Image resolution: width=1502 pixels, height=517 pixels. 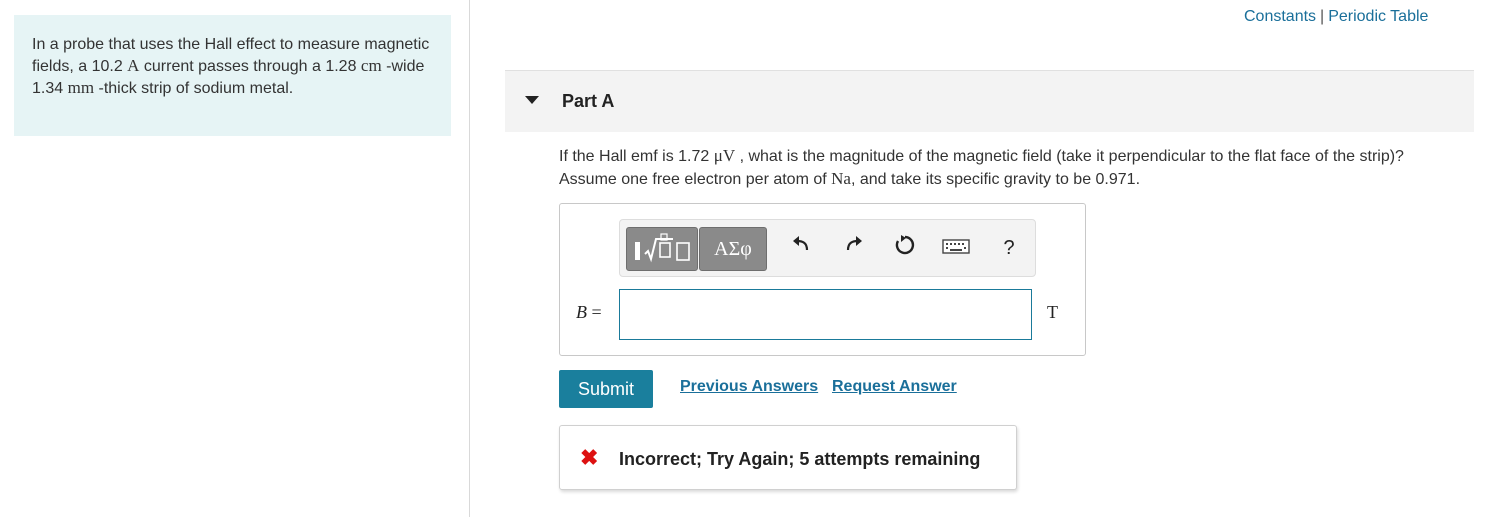 What do you see at coordinates (581, 312) in the screenshot?
I see `variable-symbol: B` at bounding box center [581, 312].